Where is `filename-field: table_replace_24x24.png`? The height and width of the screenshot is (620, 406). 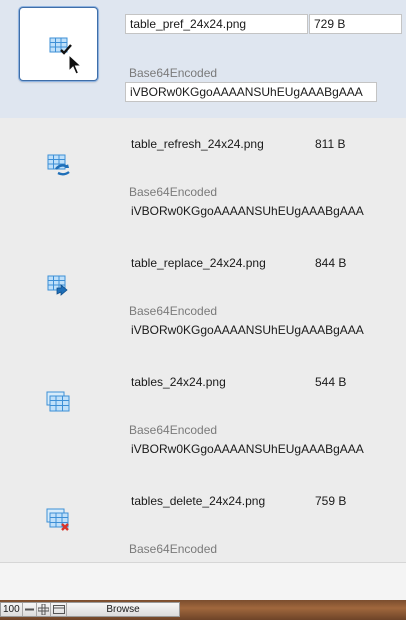
filename-field: table_replace_24x24.png is located at coordinates (217, 264).